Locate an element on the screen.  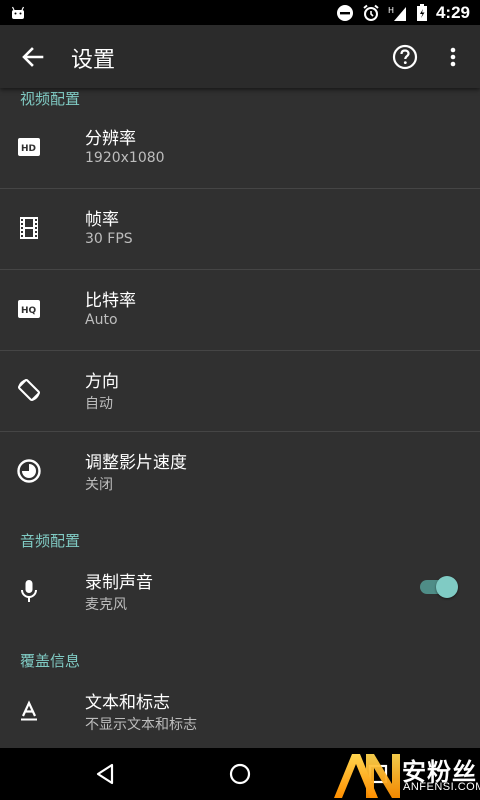
setting-title: 比特率 is located at coordinates (110, 301).